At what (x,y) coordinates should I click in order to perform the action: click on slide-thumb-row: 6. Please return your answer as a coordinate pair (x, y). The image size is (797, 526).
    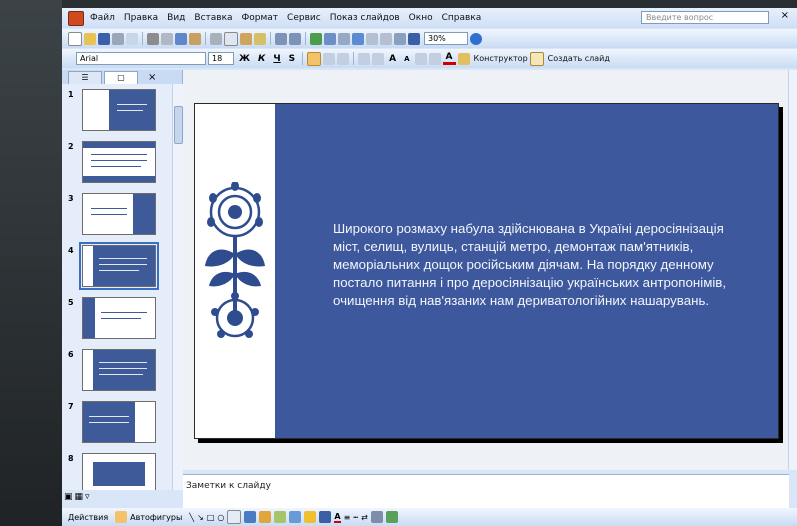
    Looking at the image, I should click on (117, 372).